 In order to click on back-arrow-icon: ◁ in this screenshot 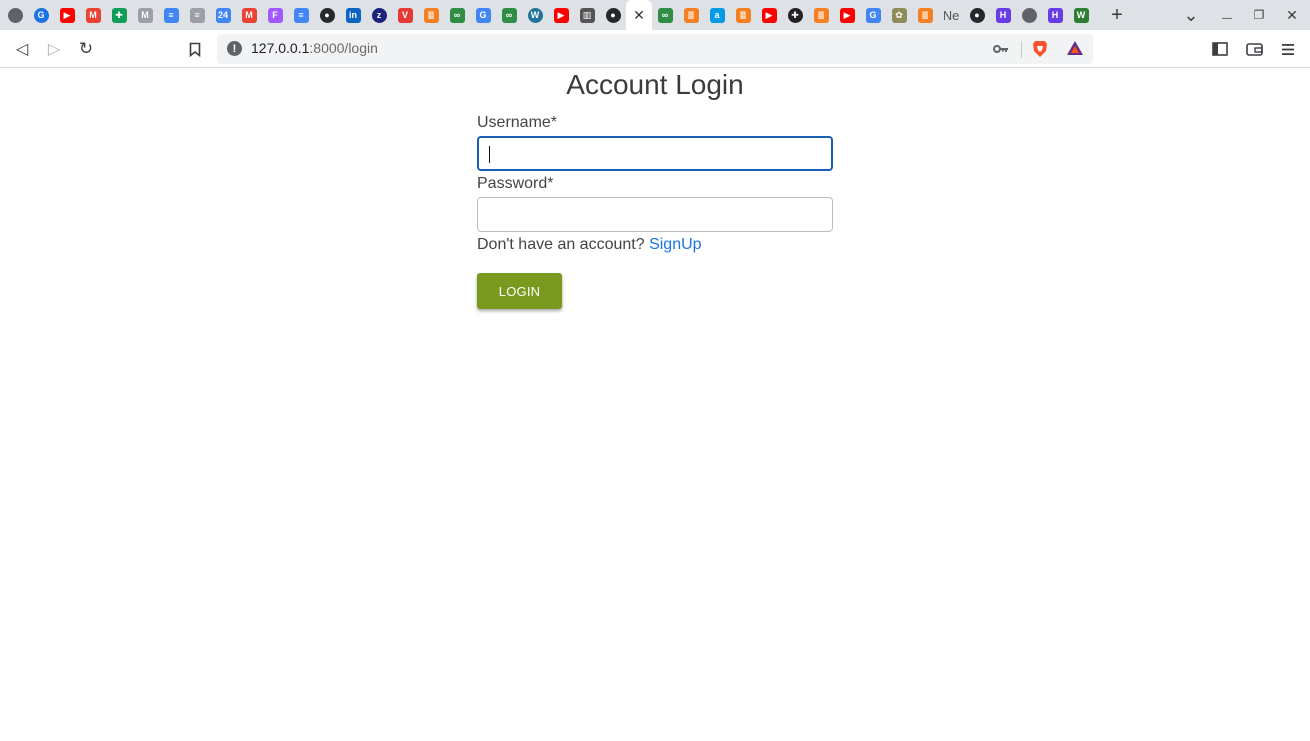, I will do `click(22, 49)`.